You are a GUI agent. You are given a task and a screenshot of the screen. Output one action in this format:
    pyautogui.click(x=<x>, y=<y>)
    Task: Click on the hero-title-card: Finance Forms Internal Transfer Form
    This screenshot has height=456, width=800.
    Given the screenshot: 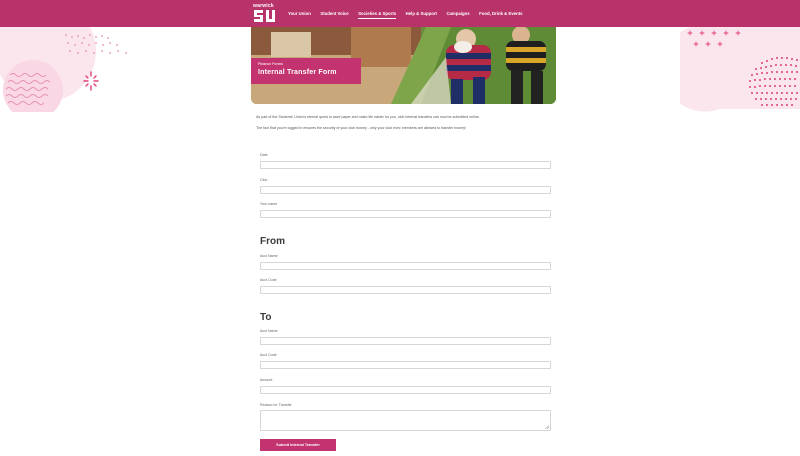 What is the action you would take?
    pyautogui.click(x=306, y=71)
    